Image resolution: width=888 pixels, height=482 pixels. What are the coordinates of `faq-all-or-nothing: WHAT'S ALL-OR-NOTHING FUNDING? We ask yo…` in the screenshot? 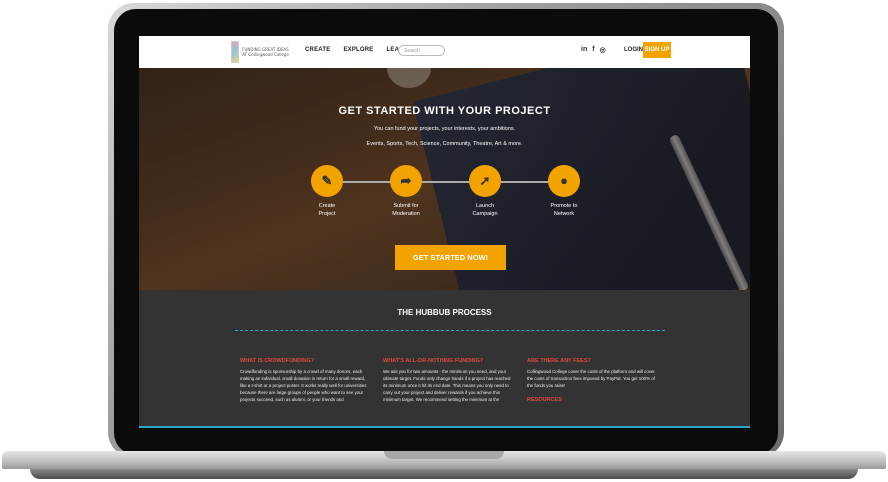 It's located at (448, 380).